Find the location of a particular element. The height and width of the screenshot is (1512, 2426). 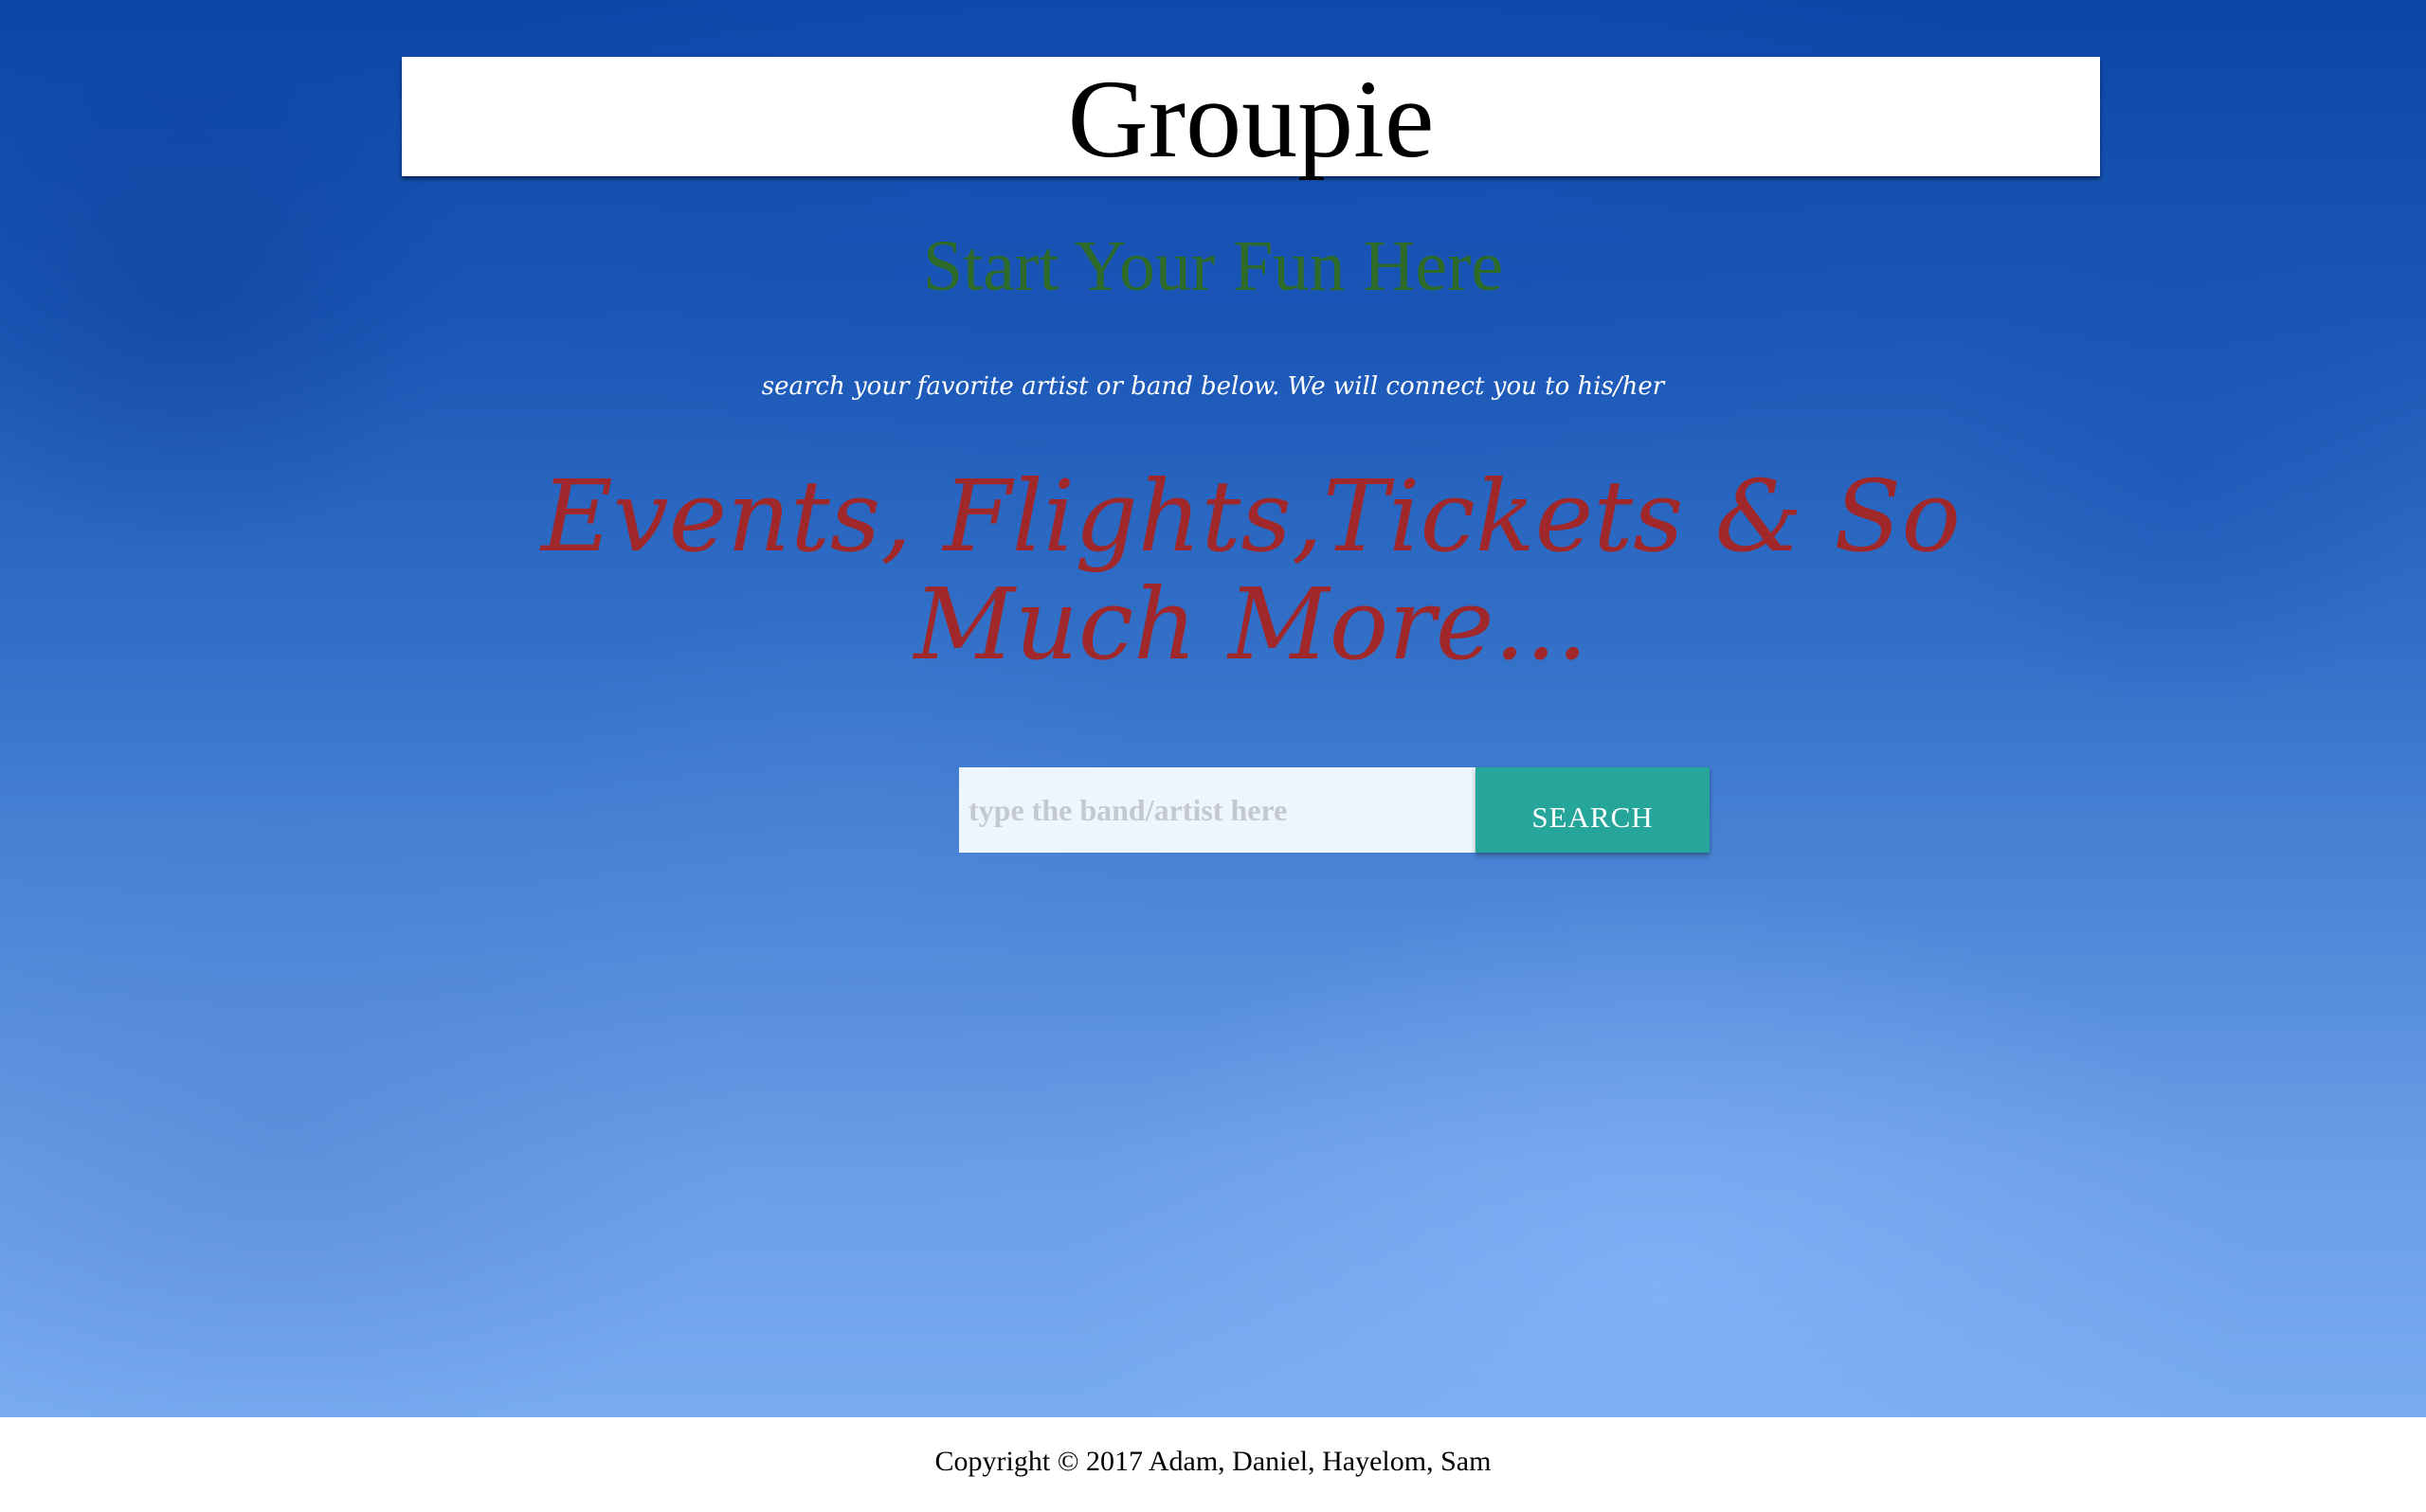

site-title: Groupie is located at coordinates (1251, 119).